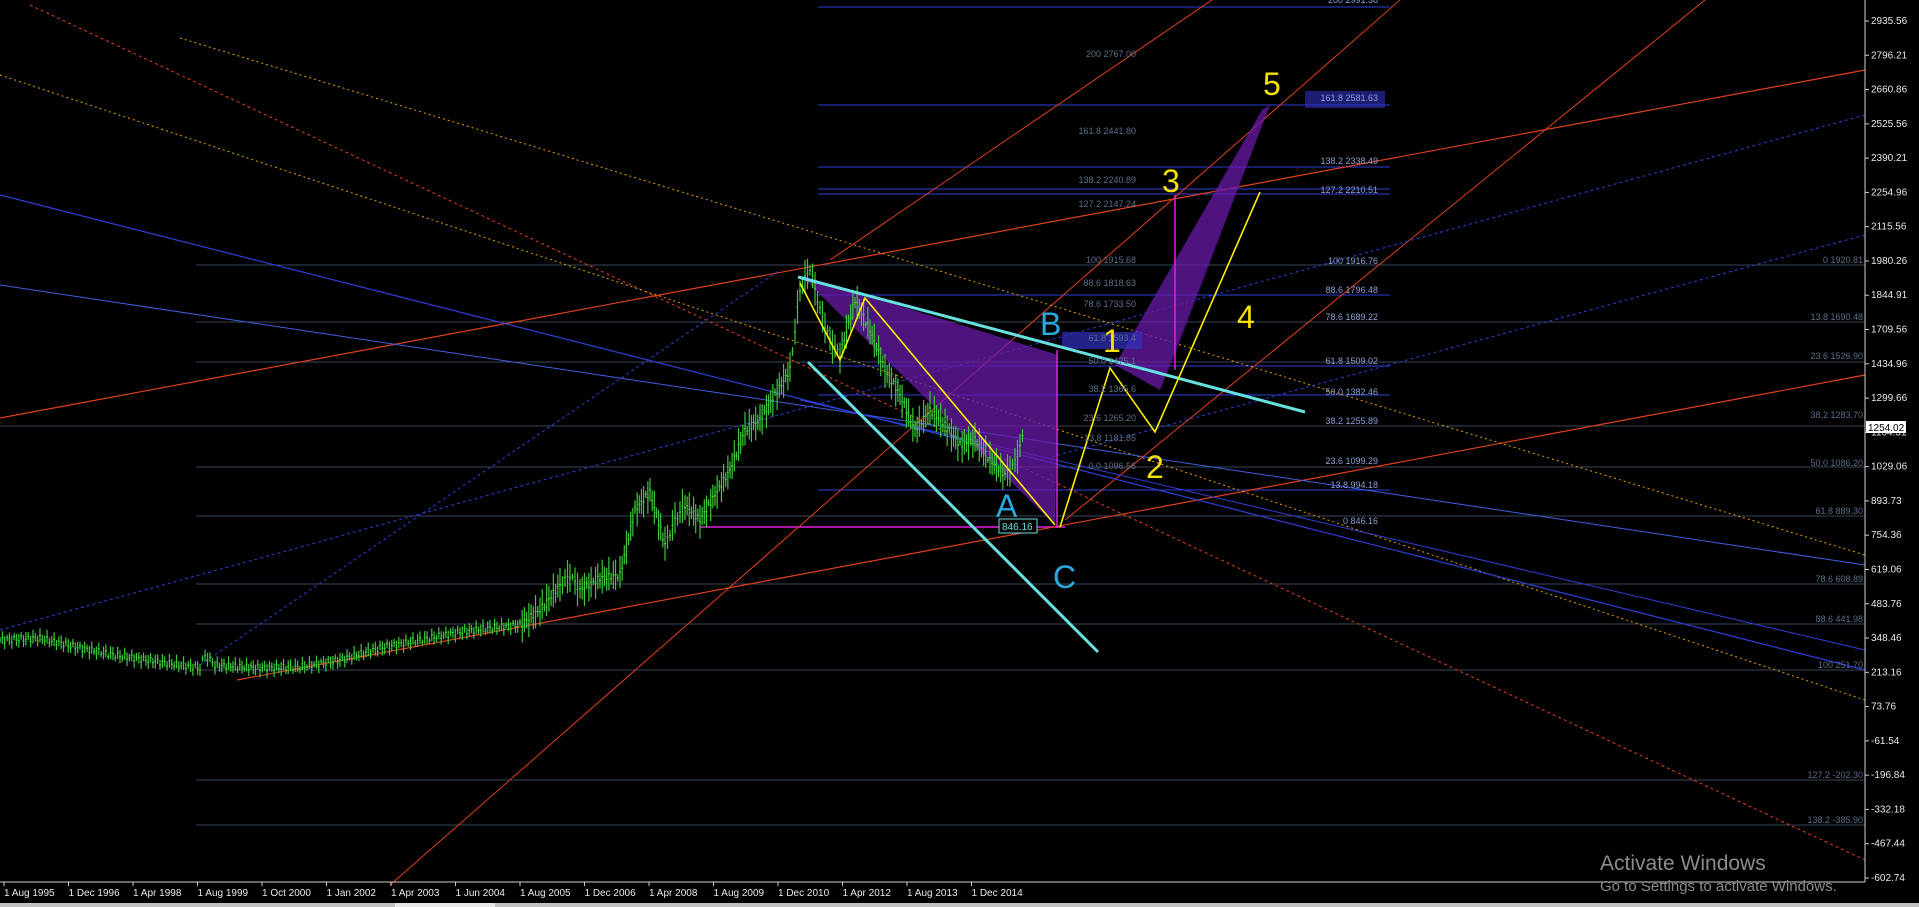  What do you see at coordinates (1843, 260) in the screenshot?
I see `fib-label: 0 1920.81` at bounding box center [1843, 260].